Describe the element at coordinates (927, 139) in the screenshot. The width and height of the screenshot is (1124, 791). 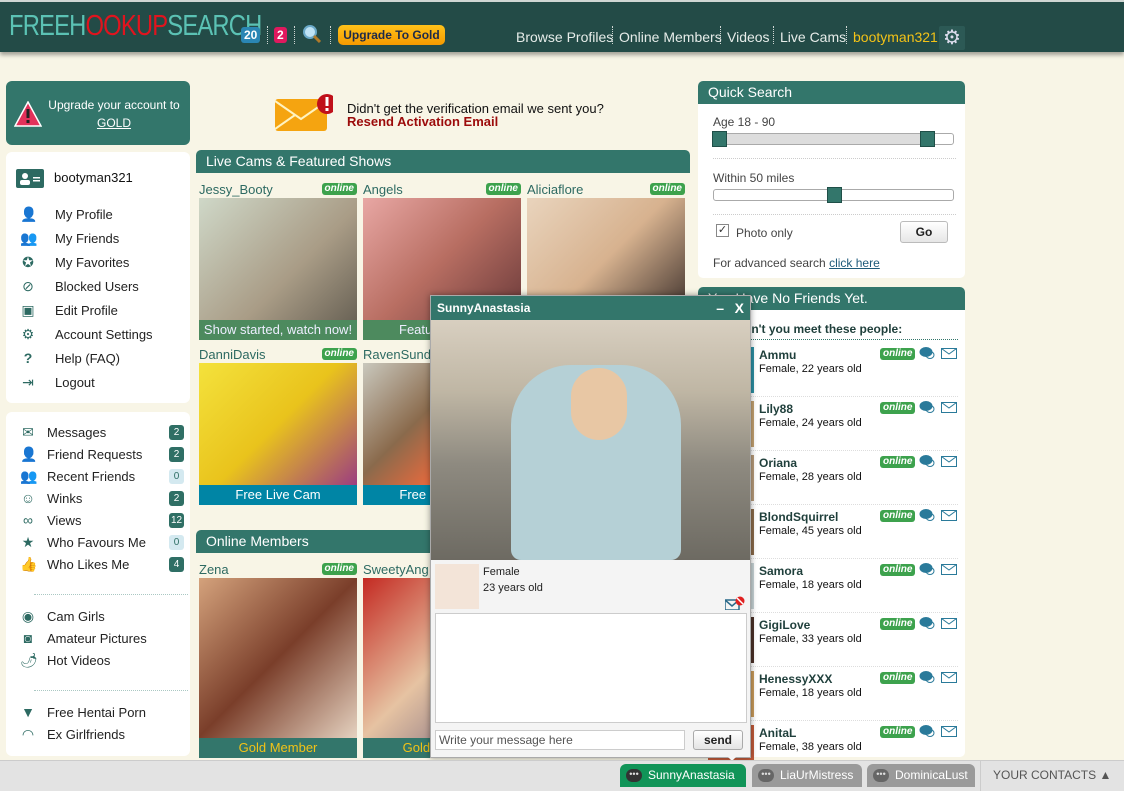
I see `age-max-handle` at that location.